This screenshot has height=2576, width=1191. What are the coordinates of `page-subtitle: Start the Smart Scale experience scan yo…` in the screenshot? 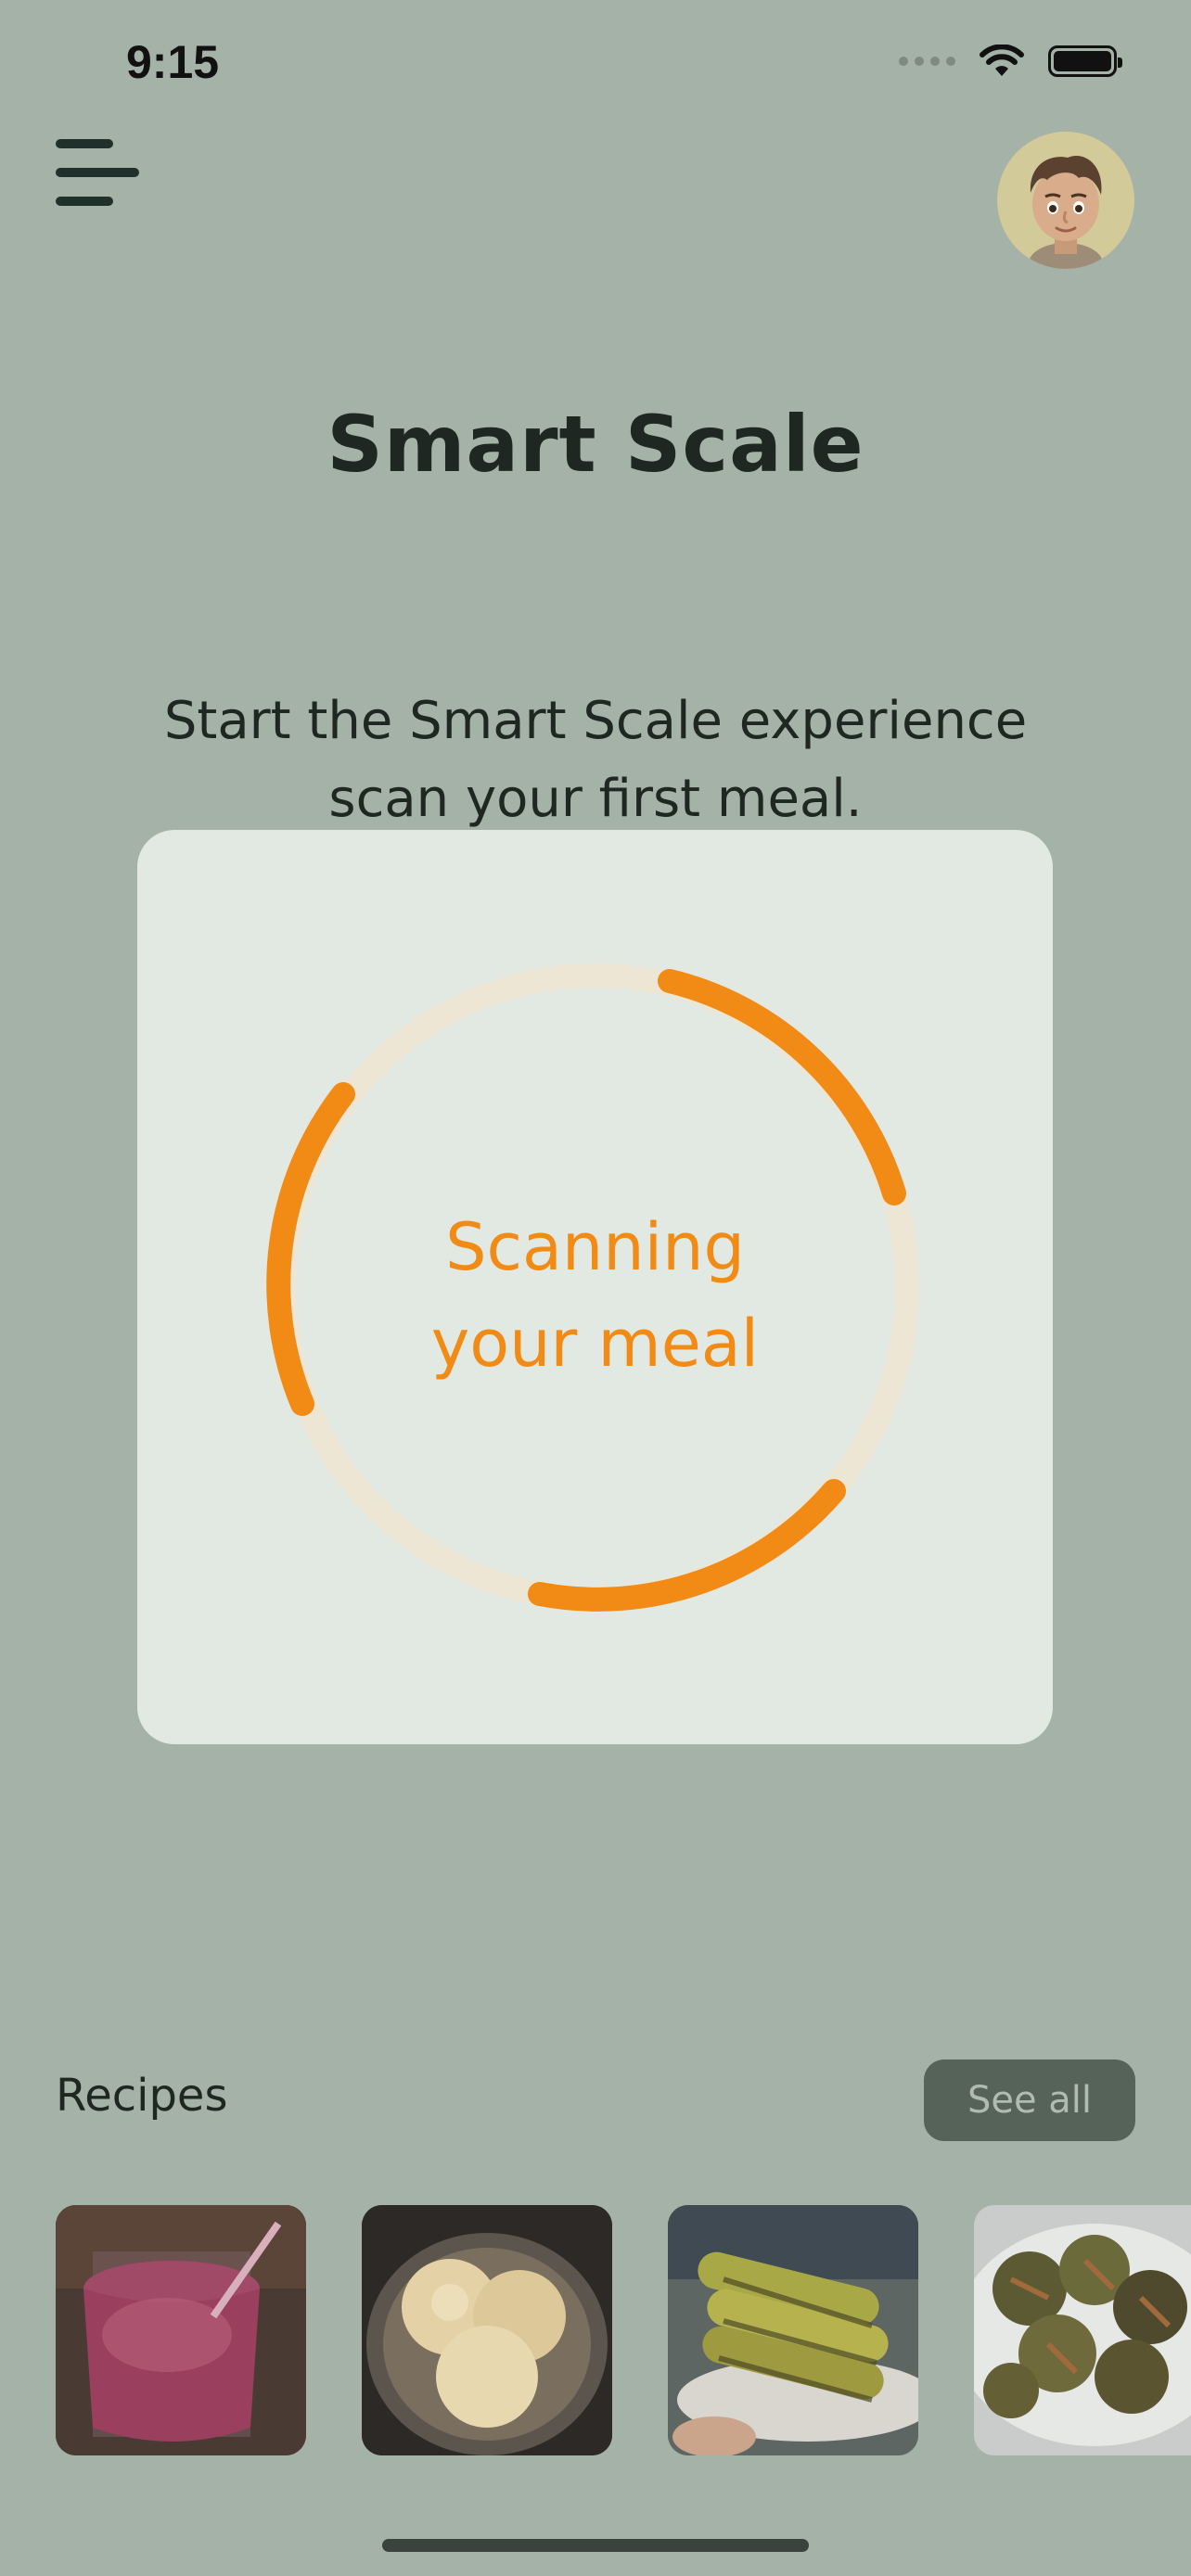 It's located at (595, 760).